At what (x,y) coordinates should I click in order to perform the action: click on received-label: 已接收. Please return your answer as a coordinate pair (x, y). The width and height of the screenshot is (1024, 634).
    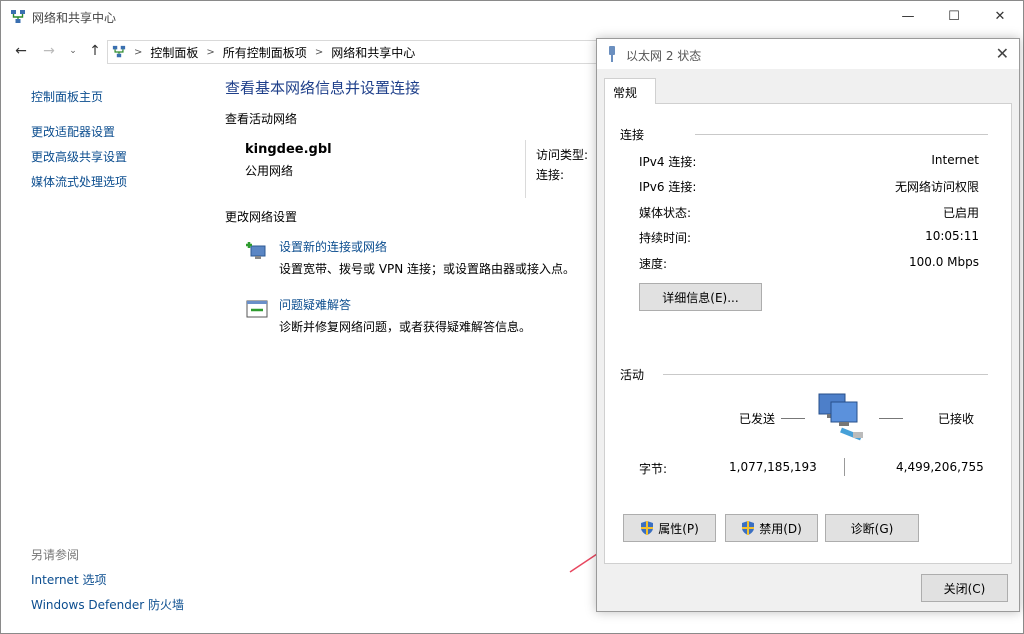
    Looking at the image, I should click on (956, 419).